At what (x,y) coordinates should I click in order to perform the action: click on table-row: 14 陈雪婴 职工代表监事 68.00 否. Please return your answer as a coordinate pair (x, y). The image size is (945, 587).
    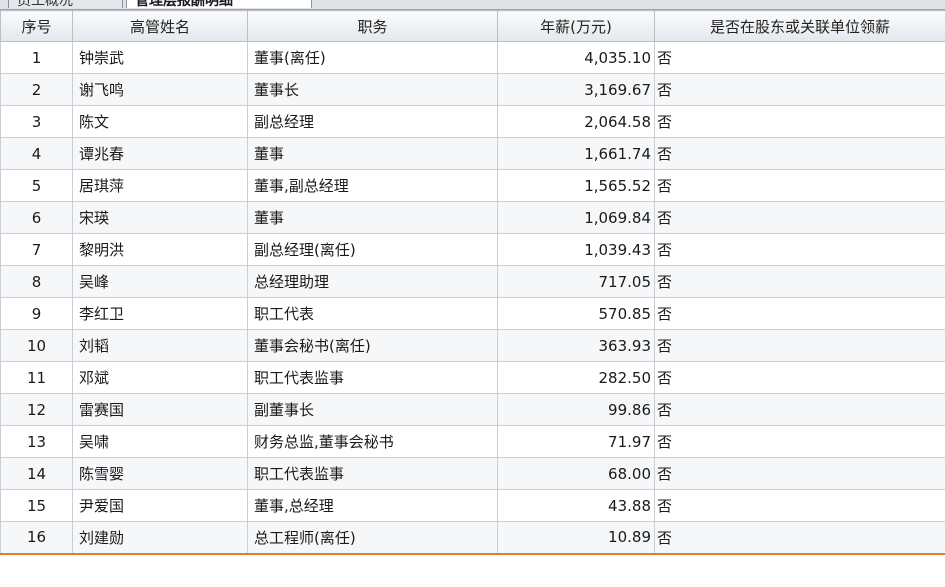
    Looking at the image, I should click on (472, 473).